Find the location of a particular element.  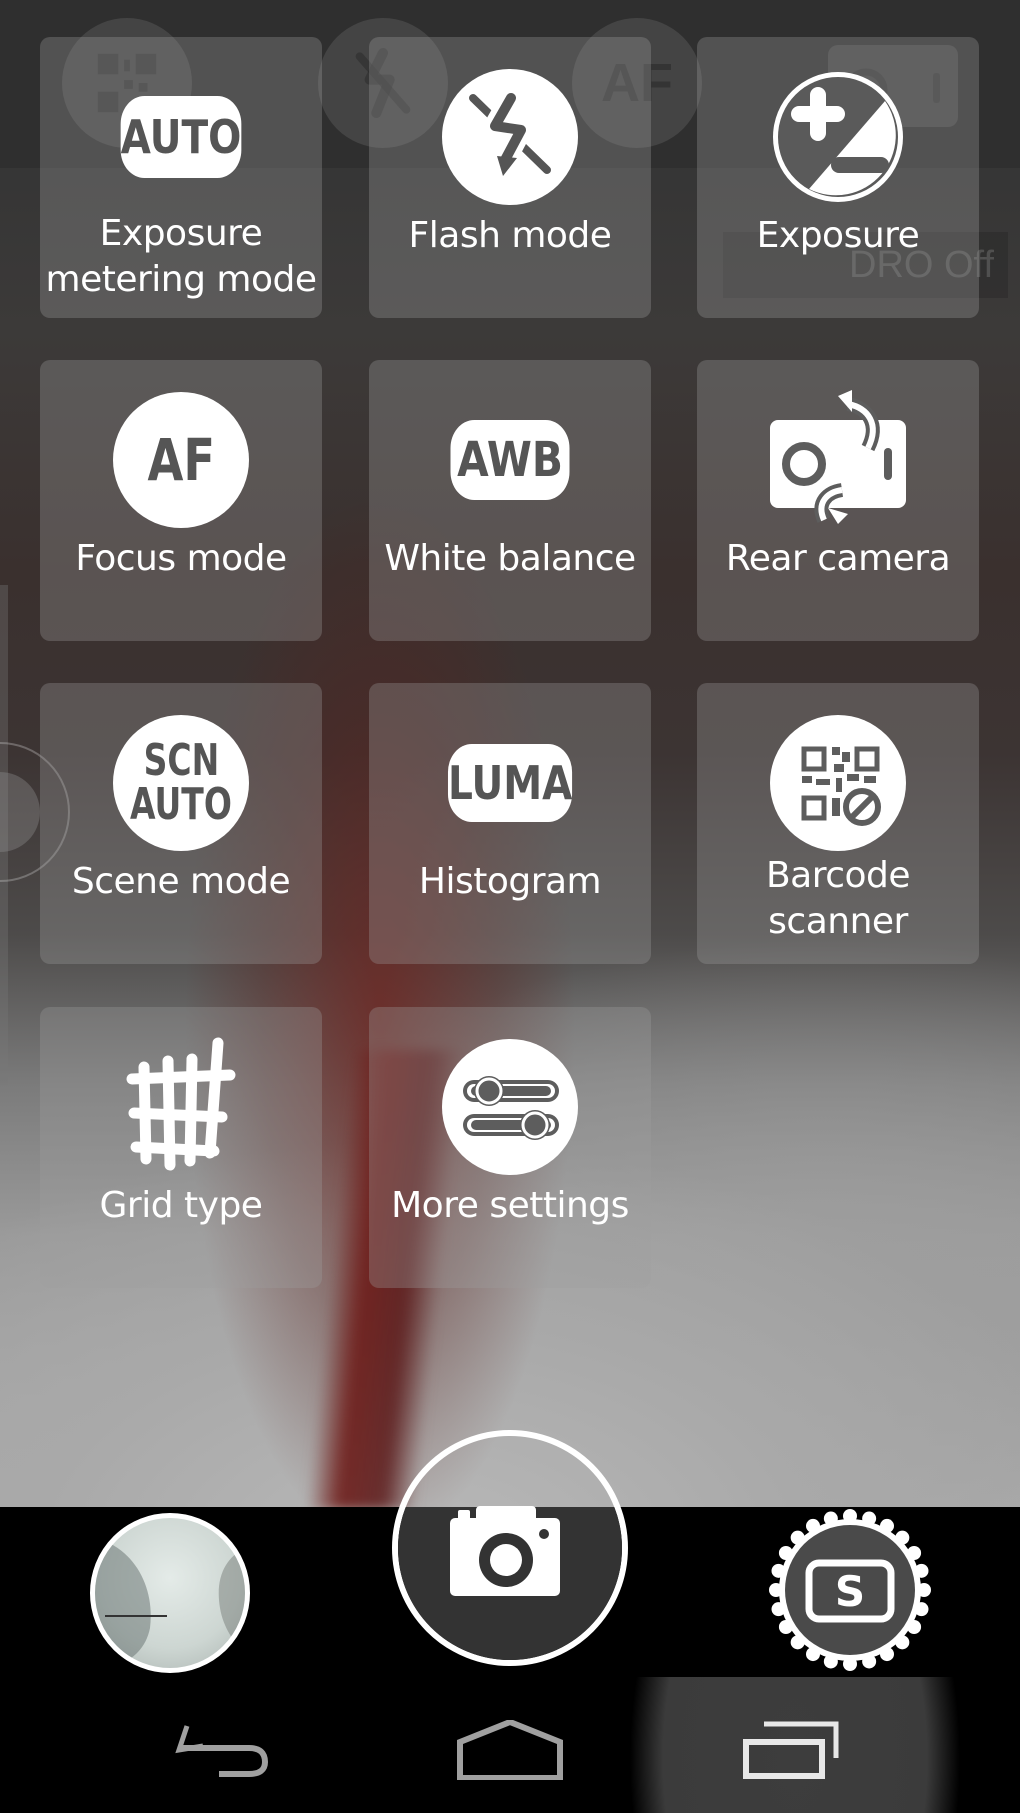

grid-icon is located at coordinates (181, 1107).